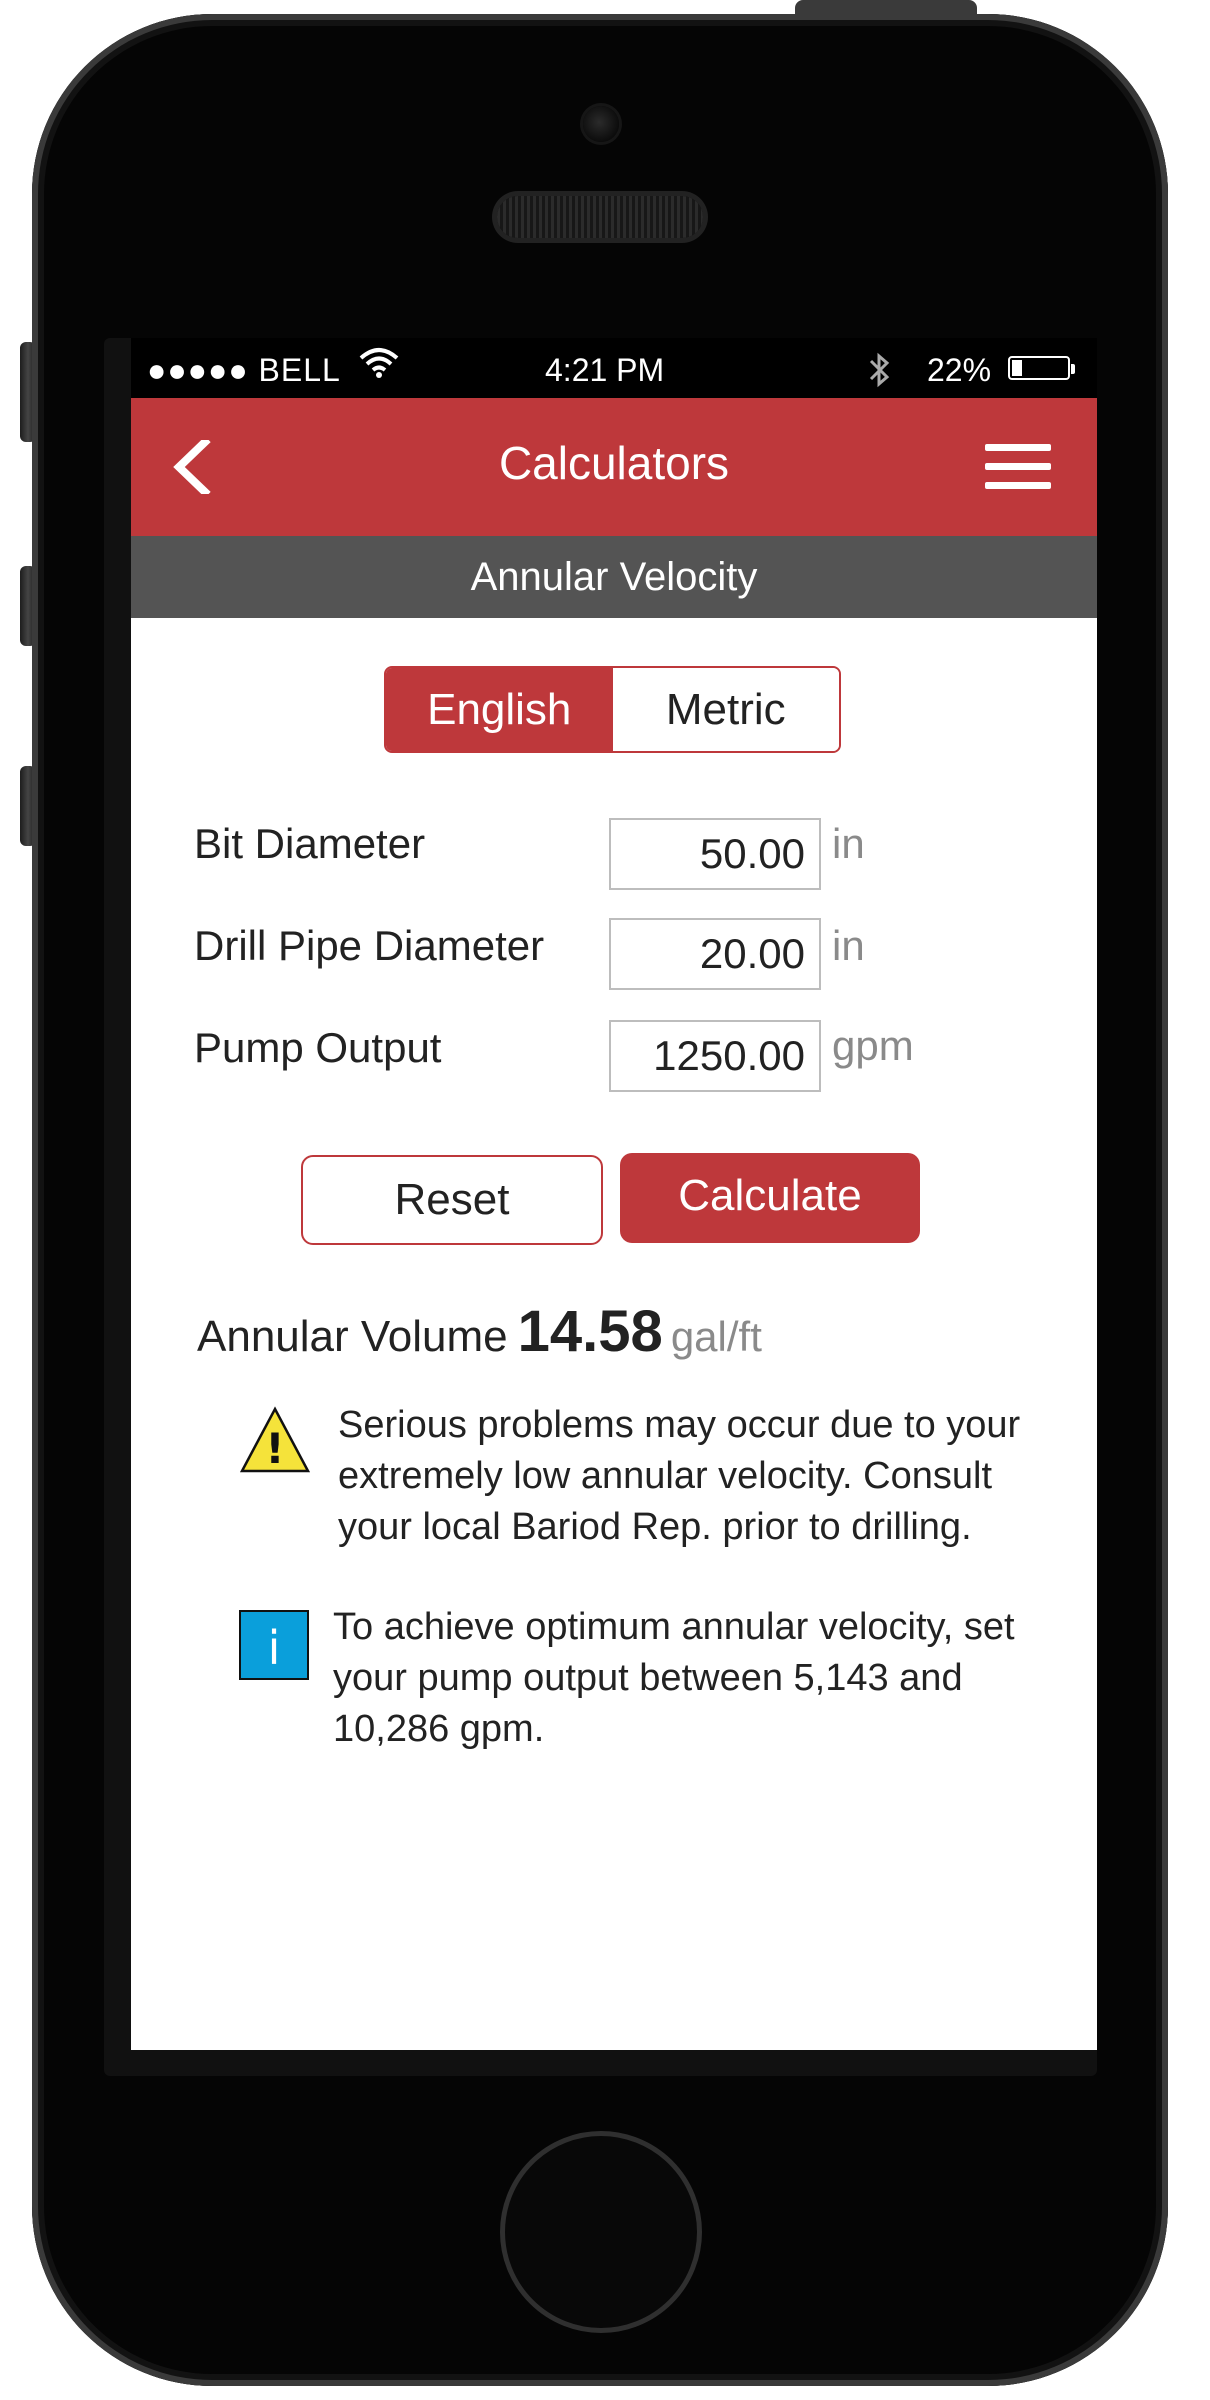 The image size is (1210, 2400). Describe the element at coordinates (715, 854) in the screenshot. I see `bit-diameter-input: 50.00` at that location.